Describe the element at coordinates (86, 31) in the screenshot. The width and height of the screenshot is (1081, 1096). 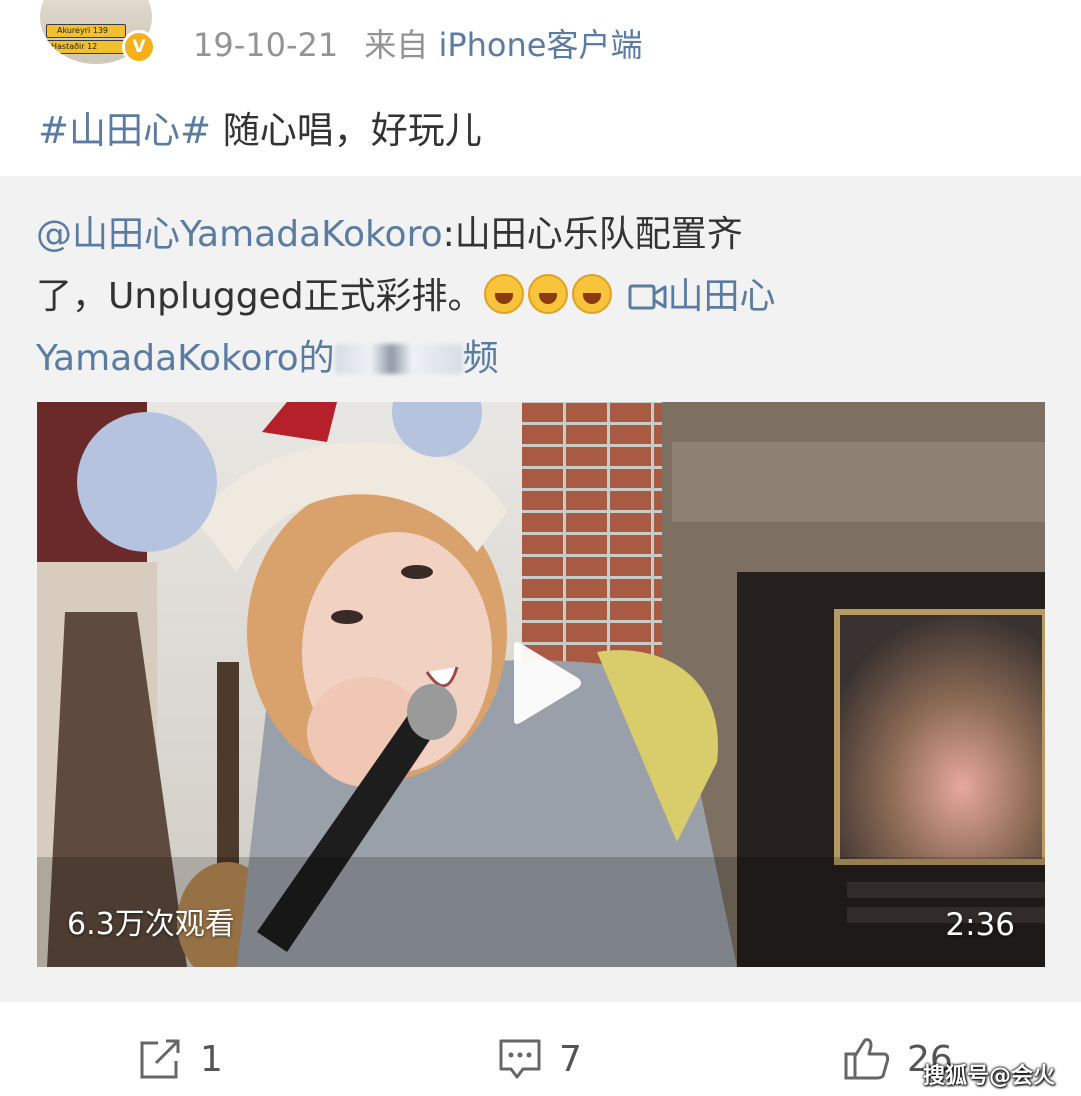
I see `avatar-sign-akureyri: Akureyri 139` at that location.